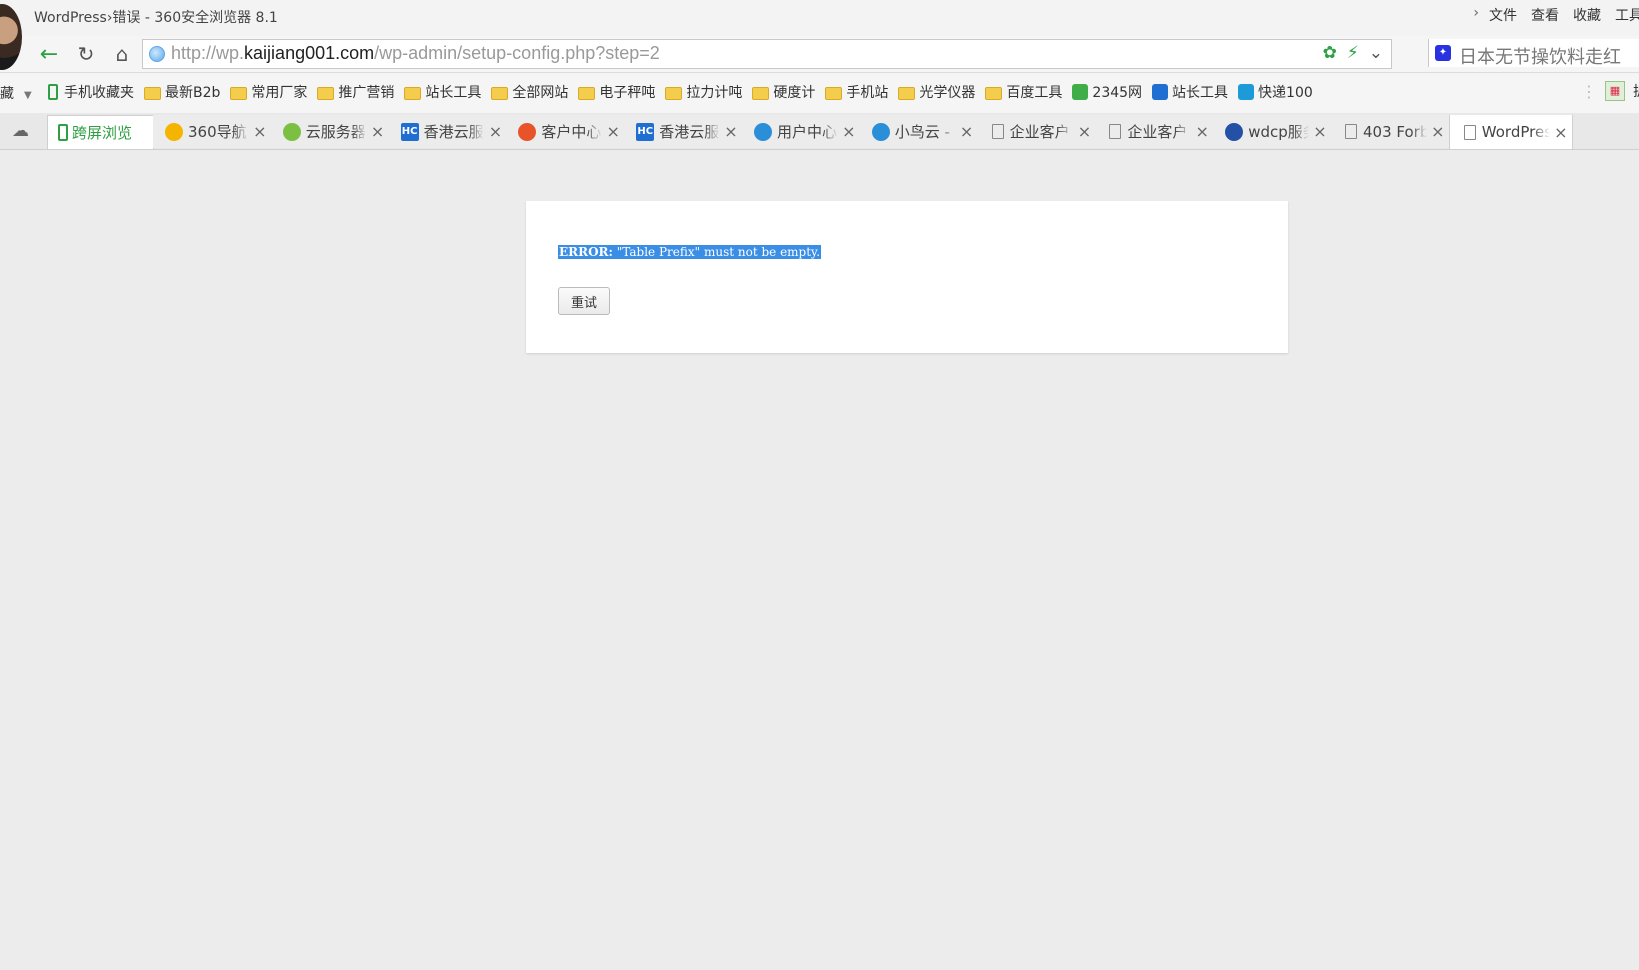 The image size is (1639, 970). What do you see at coordinates (1545, 15) in the screenshot?
I see `menu-view: 查看` at bounding box center [1545, 15].